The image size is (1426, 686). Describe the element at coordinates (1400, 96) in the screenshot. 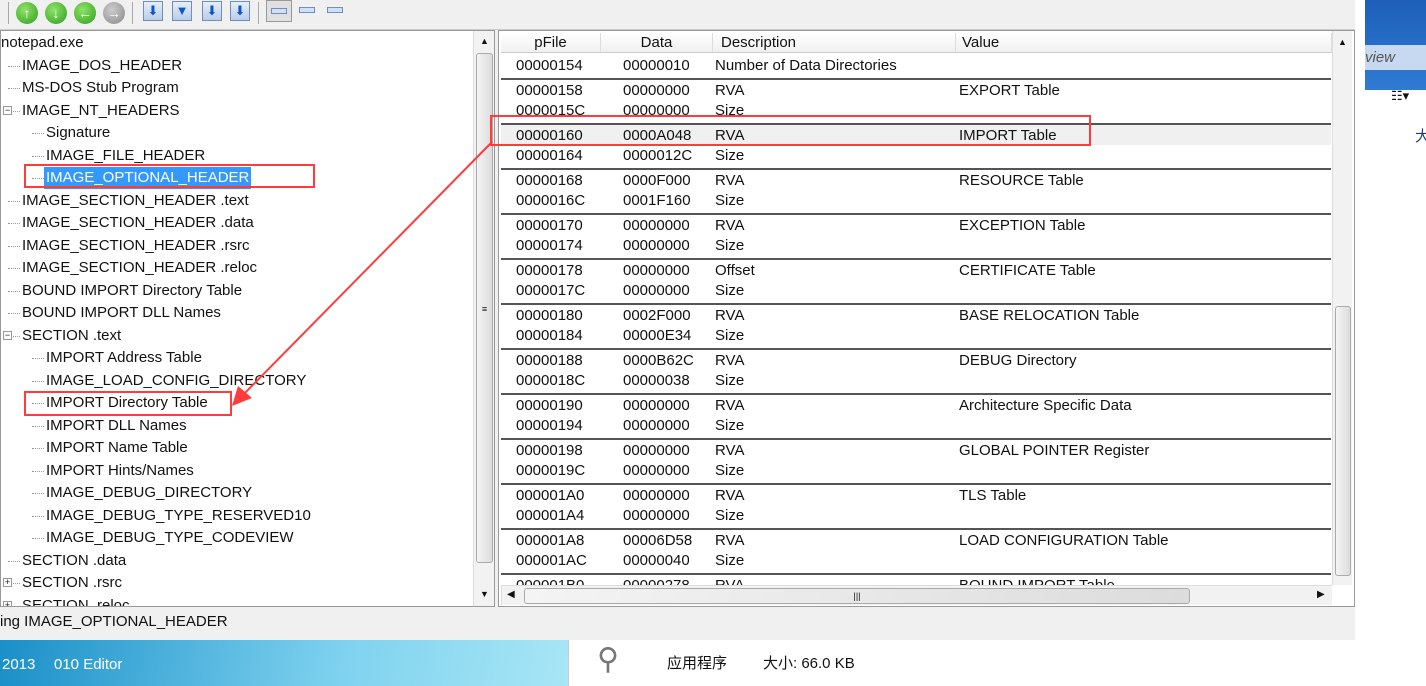

I see `details-view-icon: ☷▾` at that location.